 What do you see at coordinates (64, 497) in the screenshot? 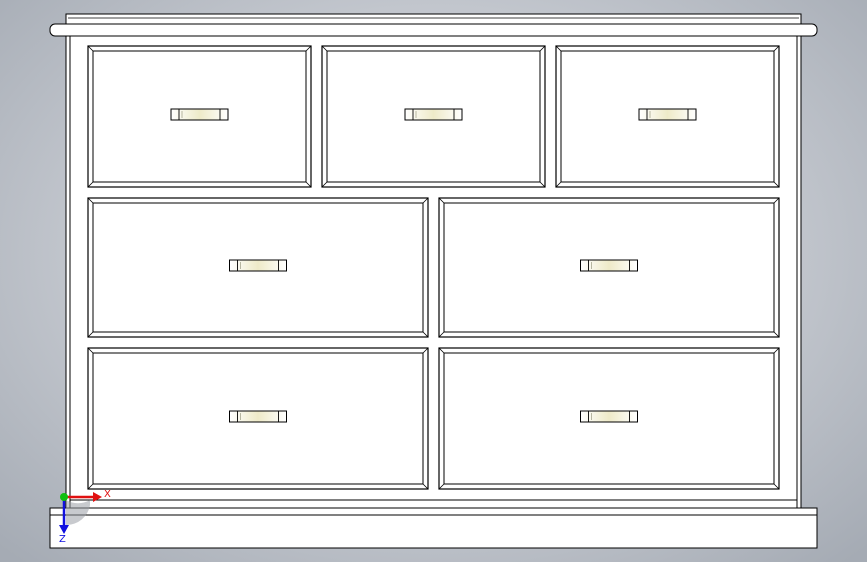
I see `y-axis-point` at bounding box center [64, 497].